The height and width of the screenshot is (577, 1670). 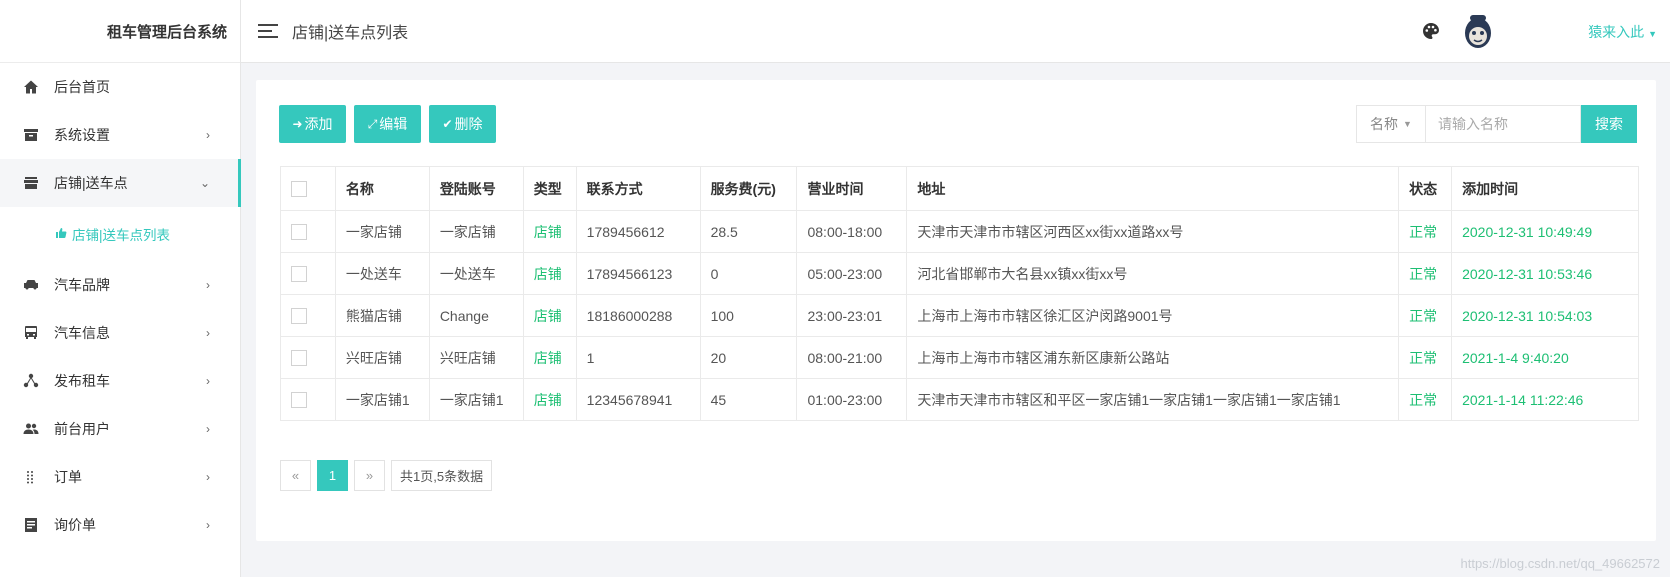 What do you see at coordinates (120, 285) in the screenshot?
I see `sidebar-item-car-brand: 汽车品牌 ›` at bounding box center [120, 285].